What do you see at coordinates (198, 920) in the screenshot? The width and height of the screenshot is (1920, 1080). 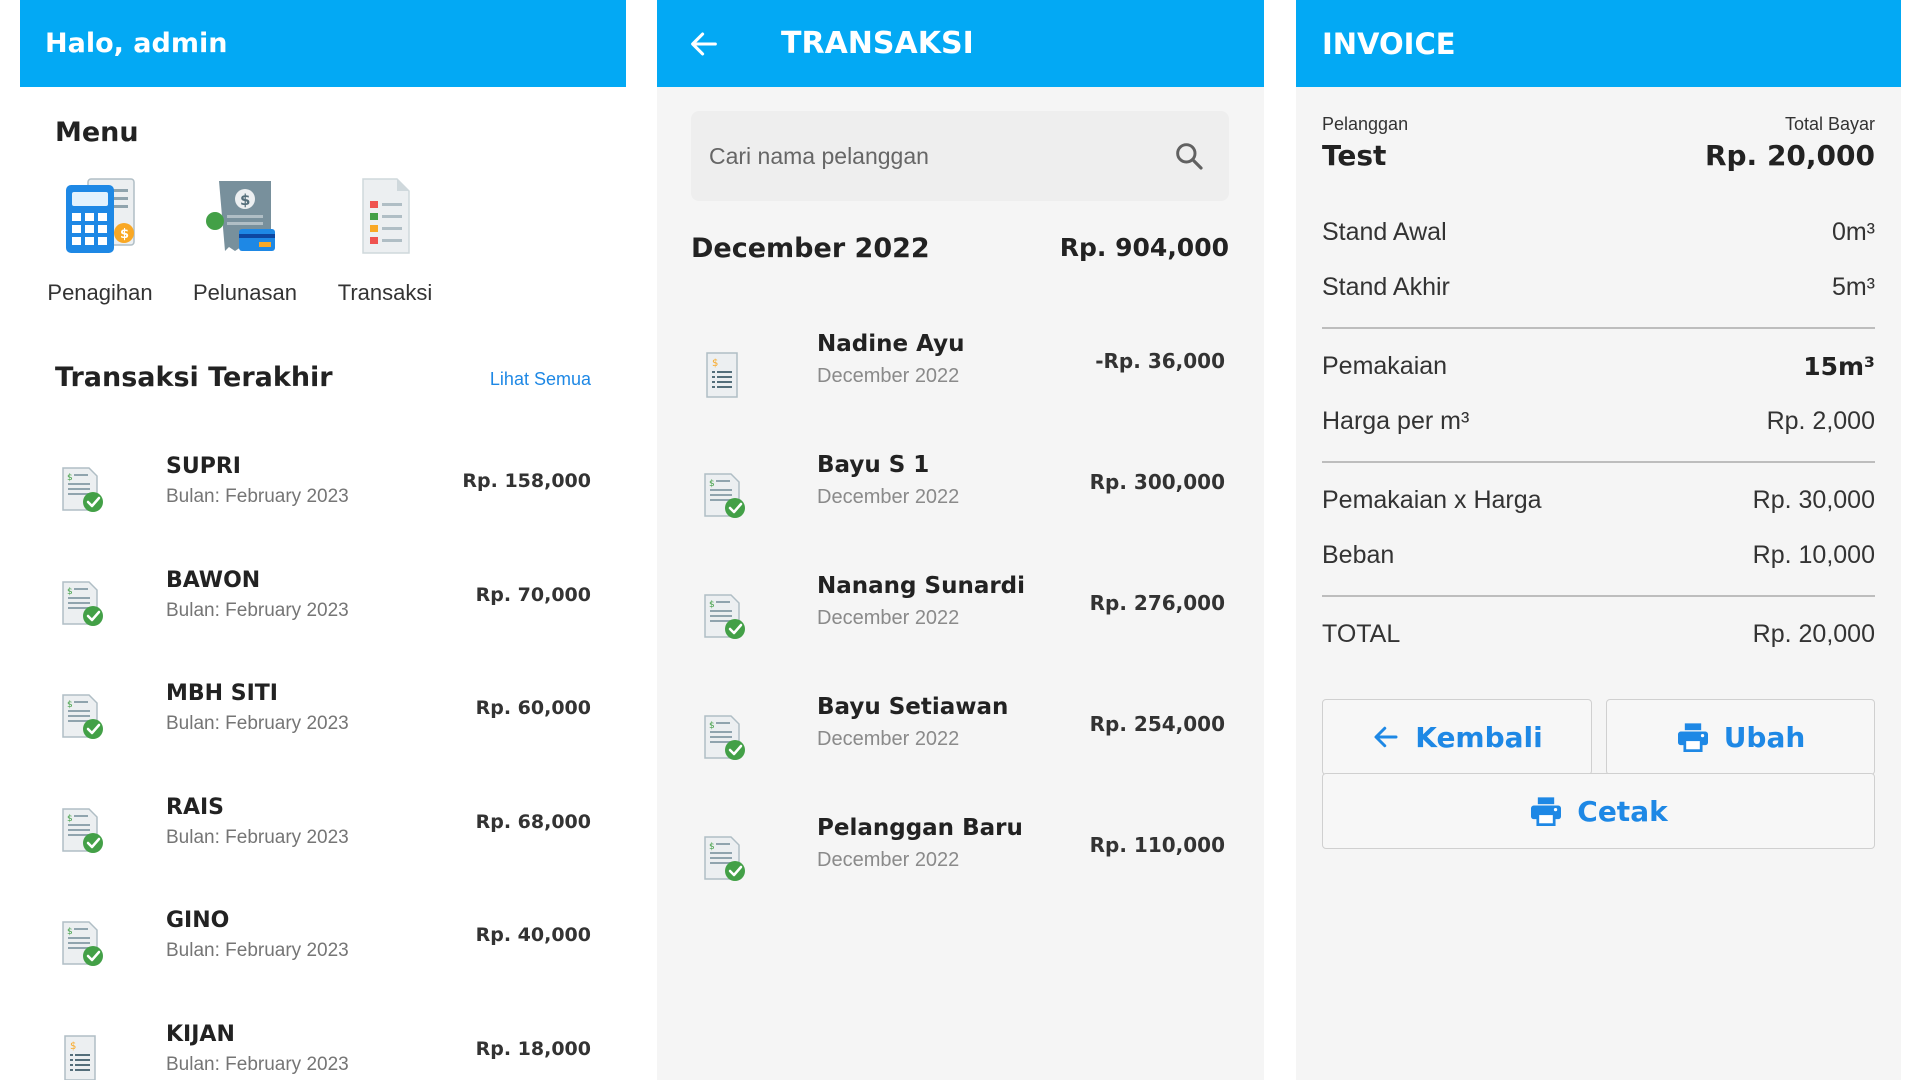 I see `customer-name: GINO` at bounding box center [198, 920].